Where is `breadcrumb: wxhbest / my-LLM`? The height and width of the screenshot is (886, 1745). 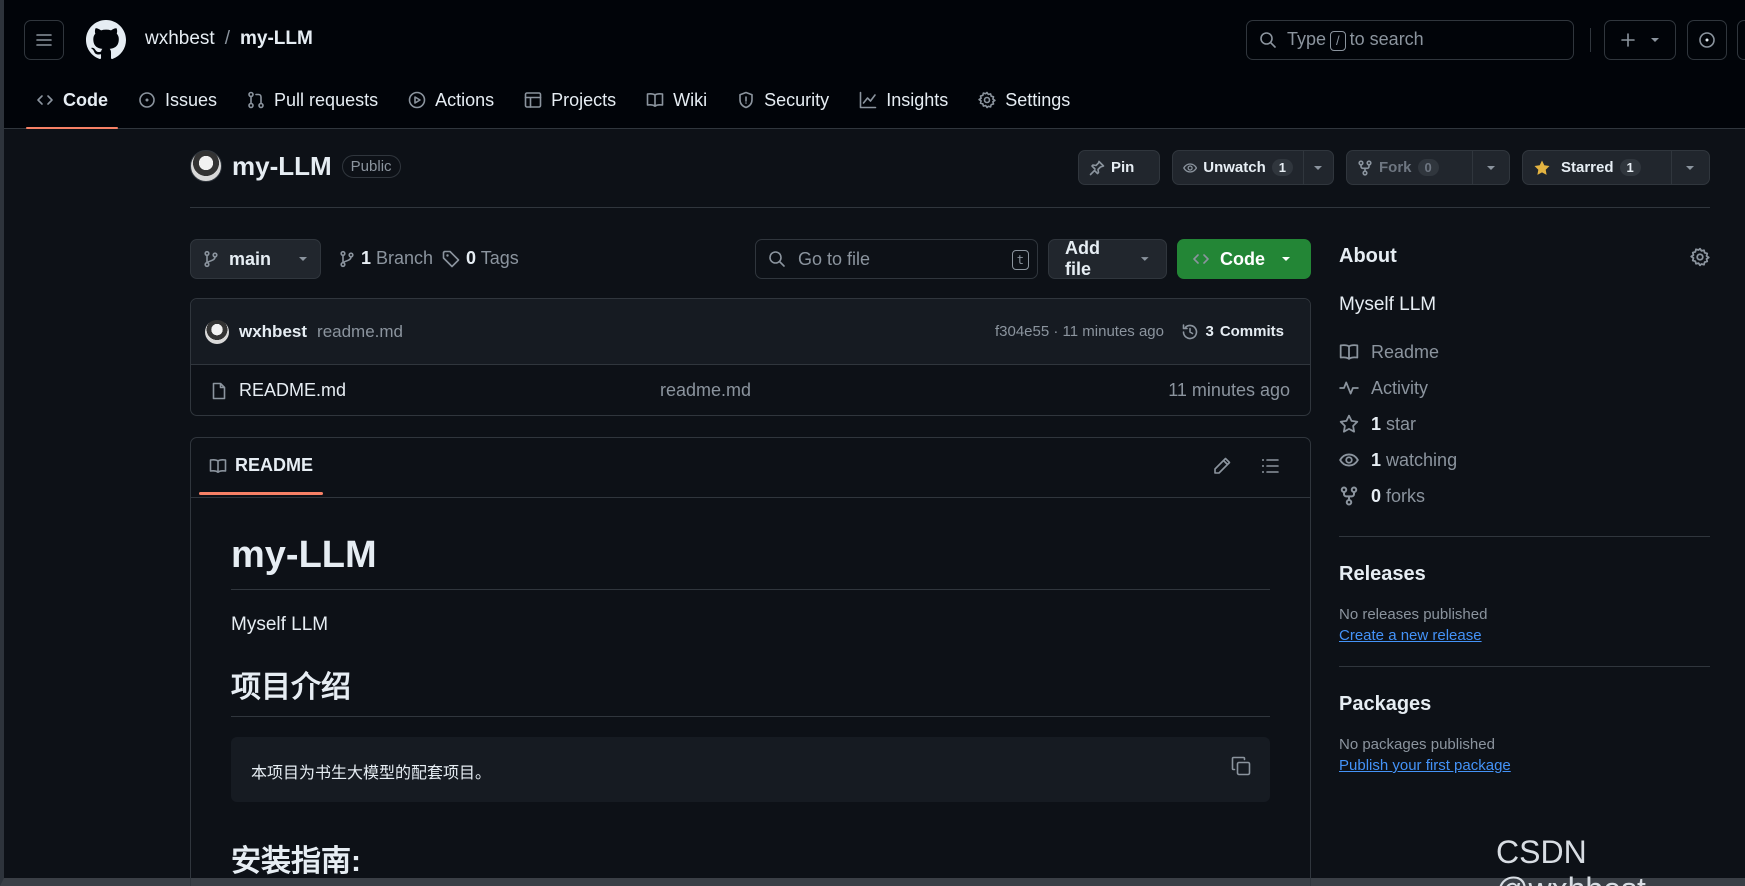 breadcrumb: wxhbest / my-LLM is located at coordinates (229, 39).